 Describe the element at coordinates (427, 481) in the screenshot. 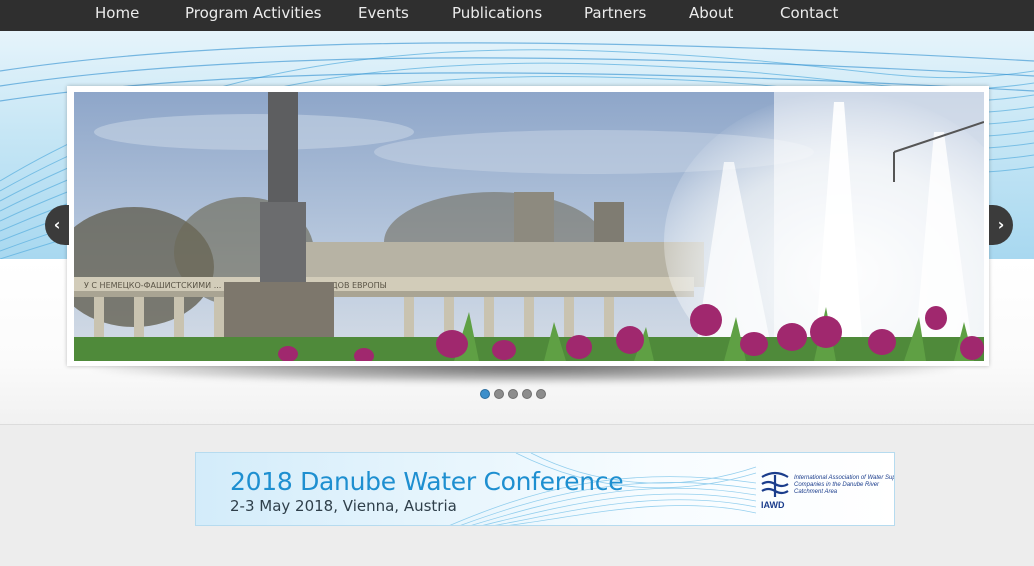

I see `banner-title: 2018 Danube Water Conference` at that location.